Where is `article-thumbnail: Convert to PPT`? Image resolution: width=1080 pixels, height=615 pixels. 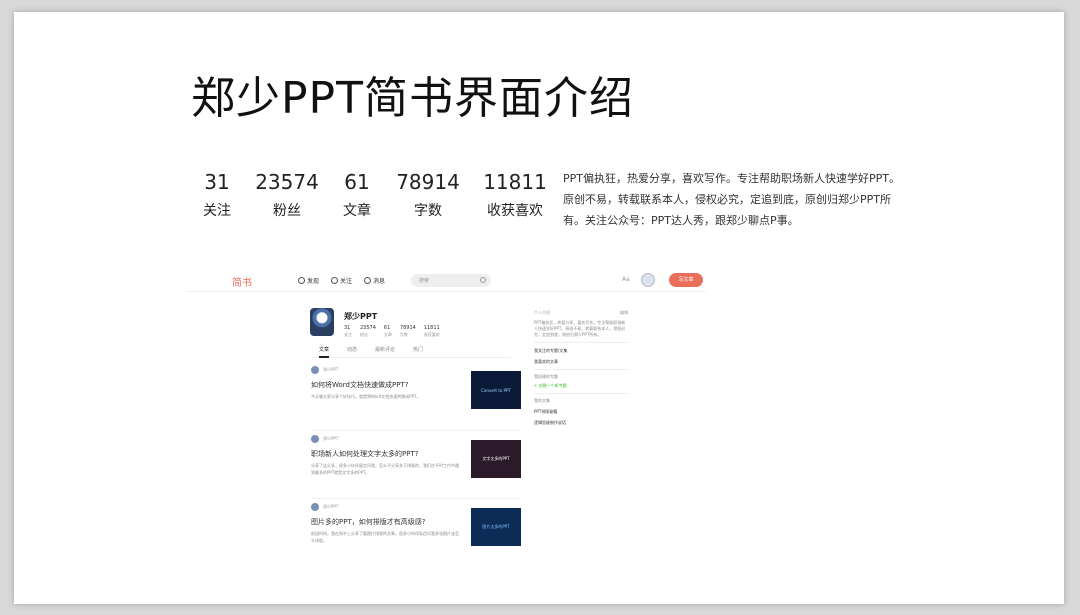
article-thumbnail: Convert to PPT is located at coordinates (496, 390).